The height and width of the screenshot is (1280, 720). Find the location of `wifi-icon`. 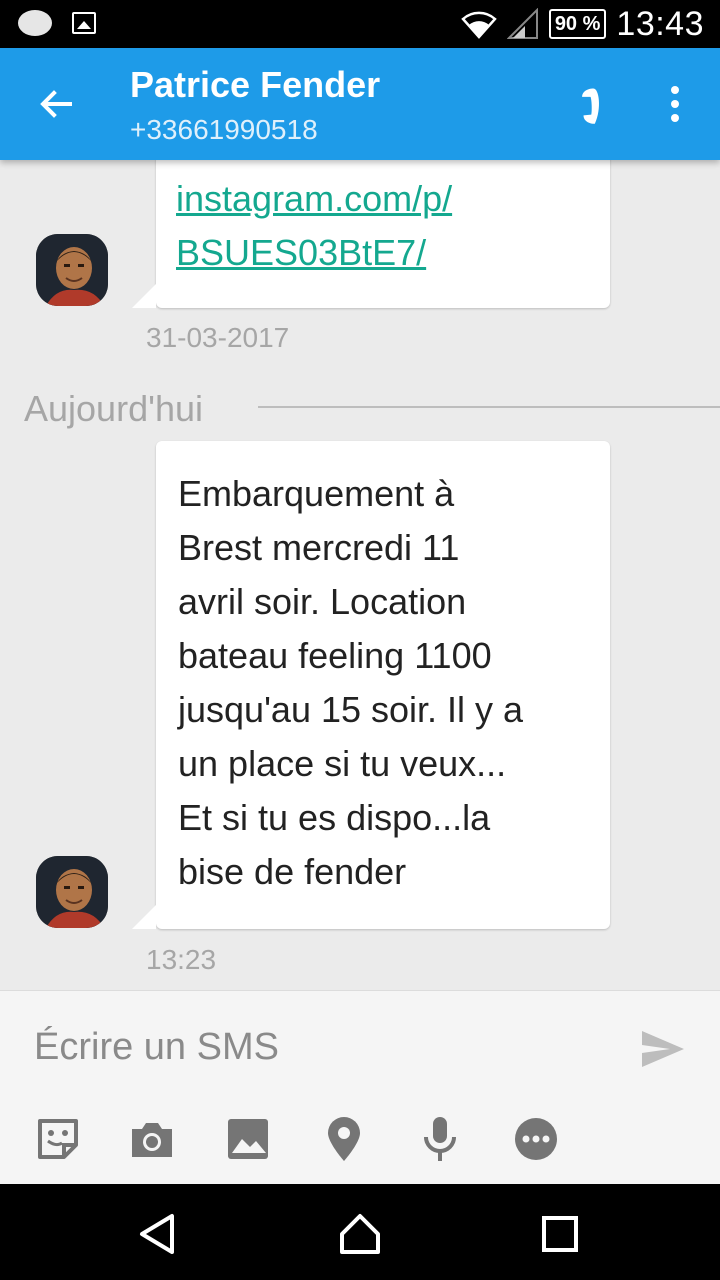

wifi-icon is located at coordinates (479, 25).